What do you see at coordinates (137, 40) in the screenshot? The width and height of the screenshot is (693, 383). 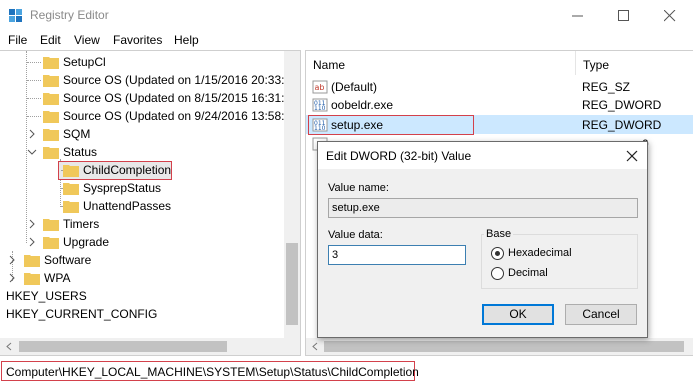 I see `menu-favorites: Favorites` at bounding box center [137, 40].